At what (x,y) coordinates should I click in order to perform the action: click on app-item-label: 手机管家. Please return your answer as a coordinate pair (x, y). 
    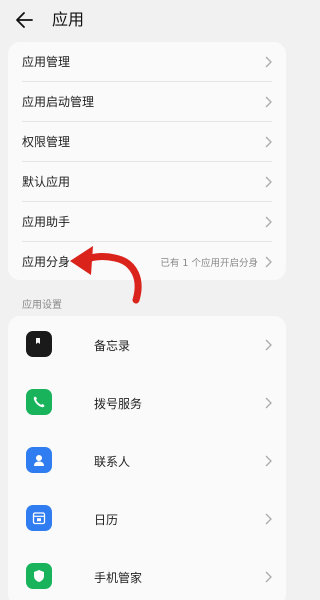
    Looking at the image, I should click on (118, 578).